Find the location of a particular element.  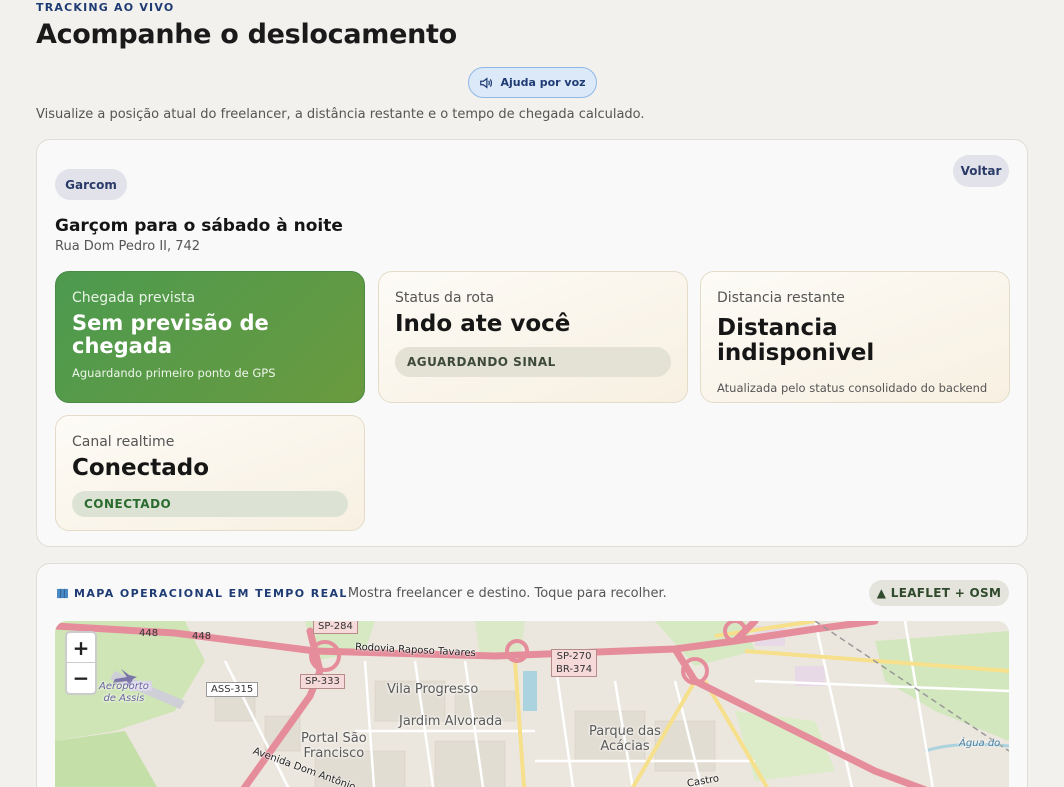

map-engine-badge: ▲ LEAFLET + OSM is located at coordinates (939, 593).